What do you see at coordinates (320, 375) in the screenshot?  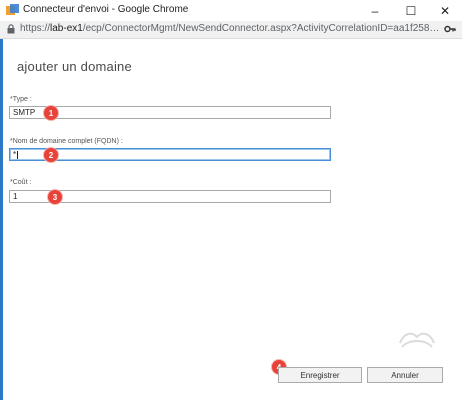 I see `save-button: Enregistrer` at bounding box center [320, 375].